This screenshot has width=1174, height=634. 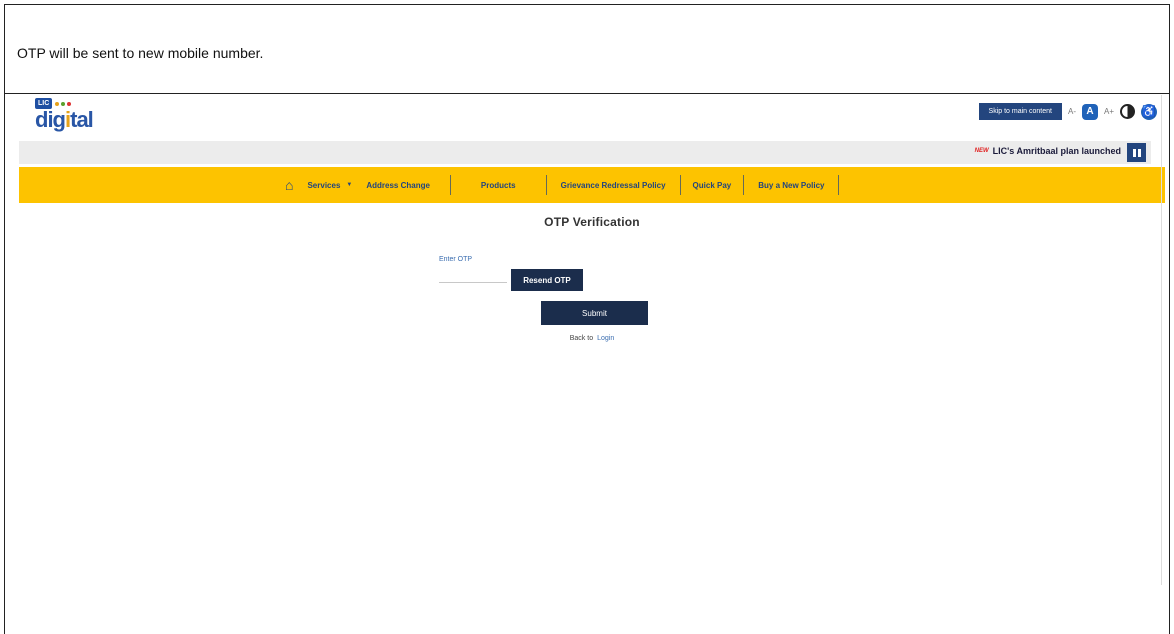 What do you see at coordinates (712, 185) in the screenshot?
I see `nav-quick-pay: Quick Pay` at bounding box center [712, 185].